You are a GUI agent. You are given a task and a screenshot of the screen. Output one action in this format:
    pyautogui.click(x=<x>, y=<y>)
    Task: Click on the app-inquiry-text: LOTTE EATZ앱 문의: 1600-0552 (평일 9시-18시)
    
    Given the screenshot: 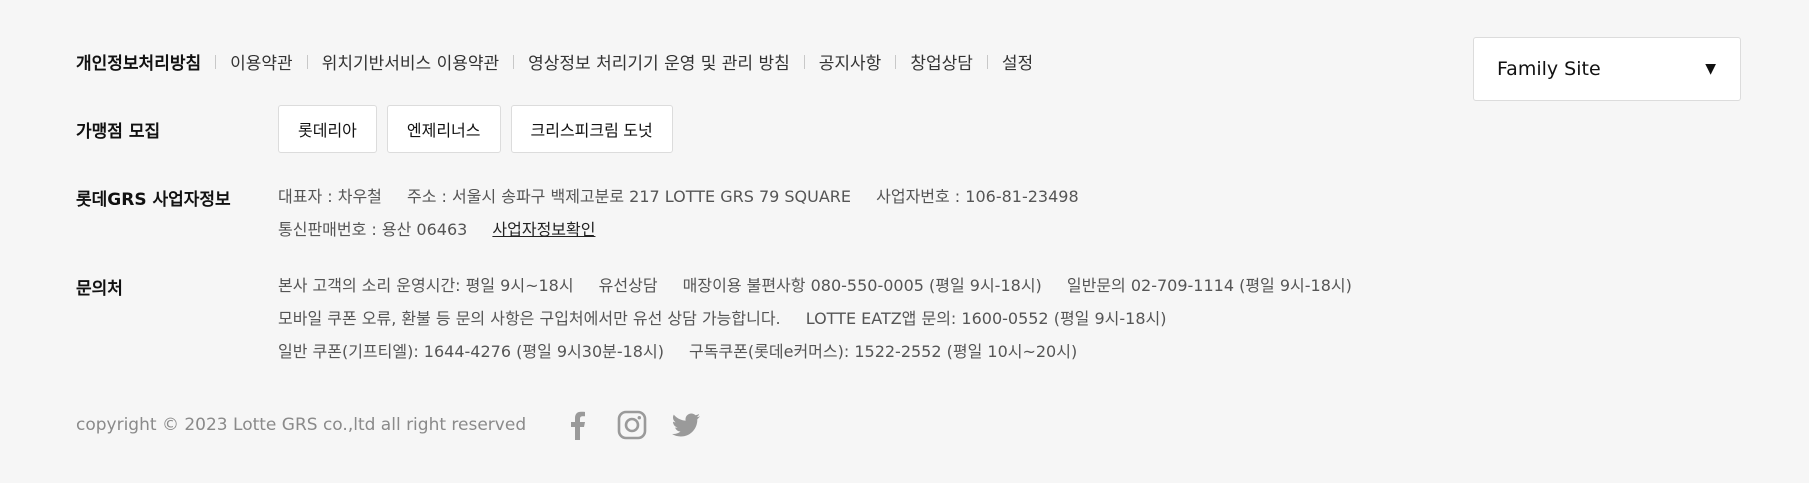 What is the action you would take?
    pyautogui.click(x=986, y=318)
    